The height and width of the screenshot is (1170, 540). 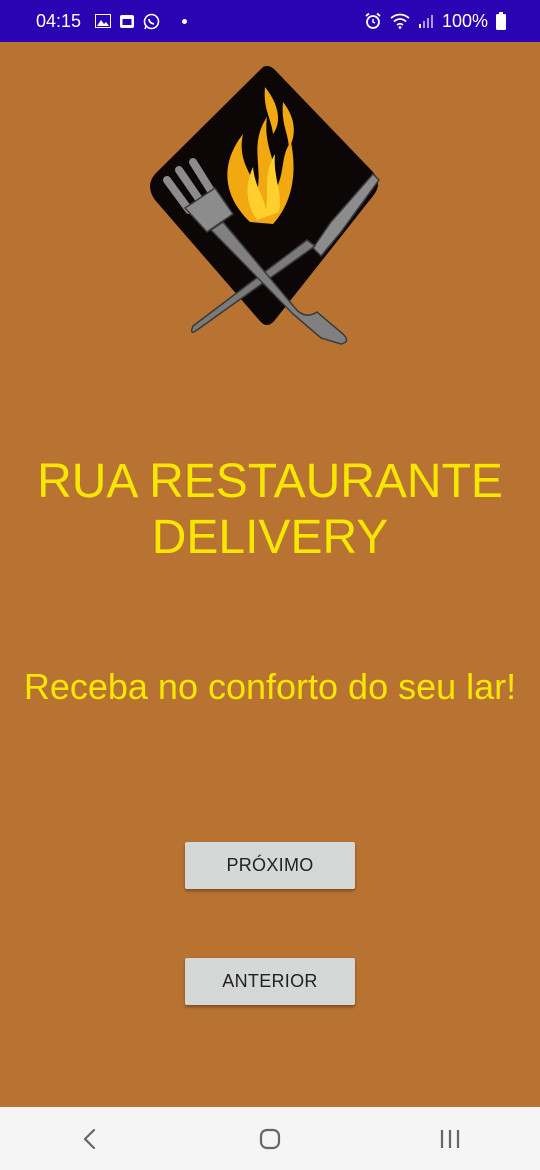 I want to click on recents-icon, so click(x=450, y=1139).